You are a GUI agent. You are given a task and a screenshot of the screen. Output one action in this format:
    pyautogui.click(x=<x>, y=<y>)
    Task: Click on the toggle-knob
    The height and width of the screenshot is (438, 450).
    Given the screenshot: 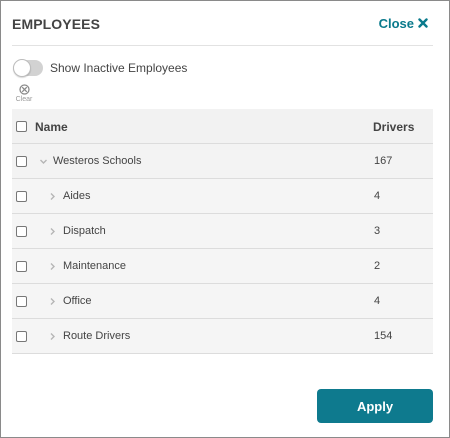 What is the action you would take?
    pyautogui.click(x=22, y=68)
    